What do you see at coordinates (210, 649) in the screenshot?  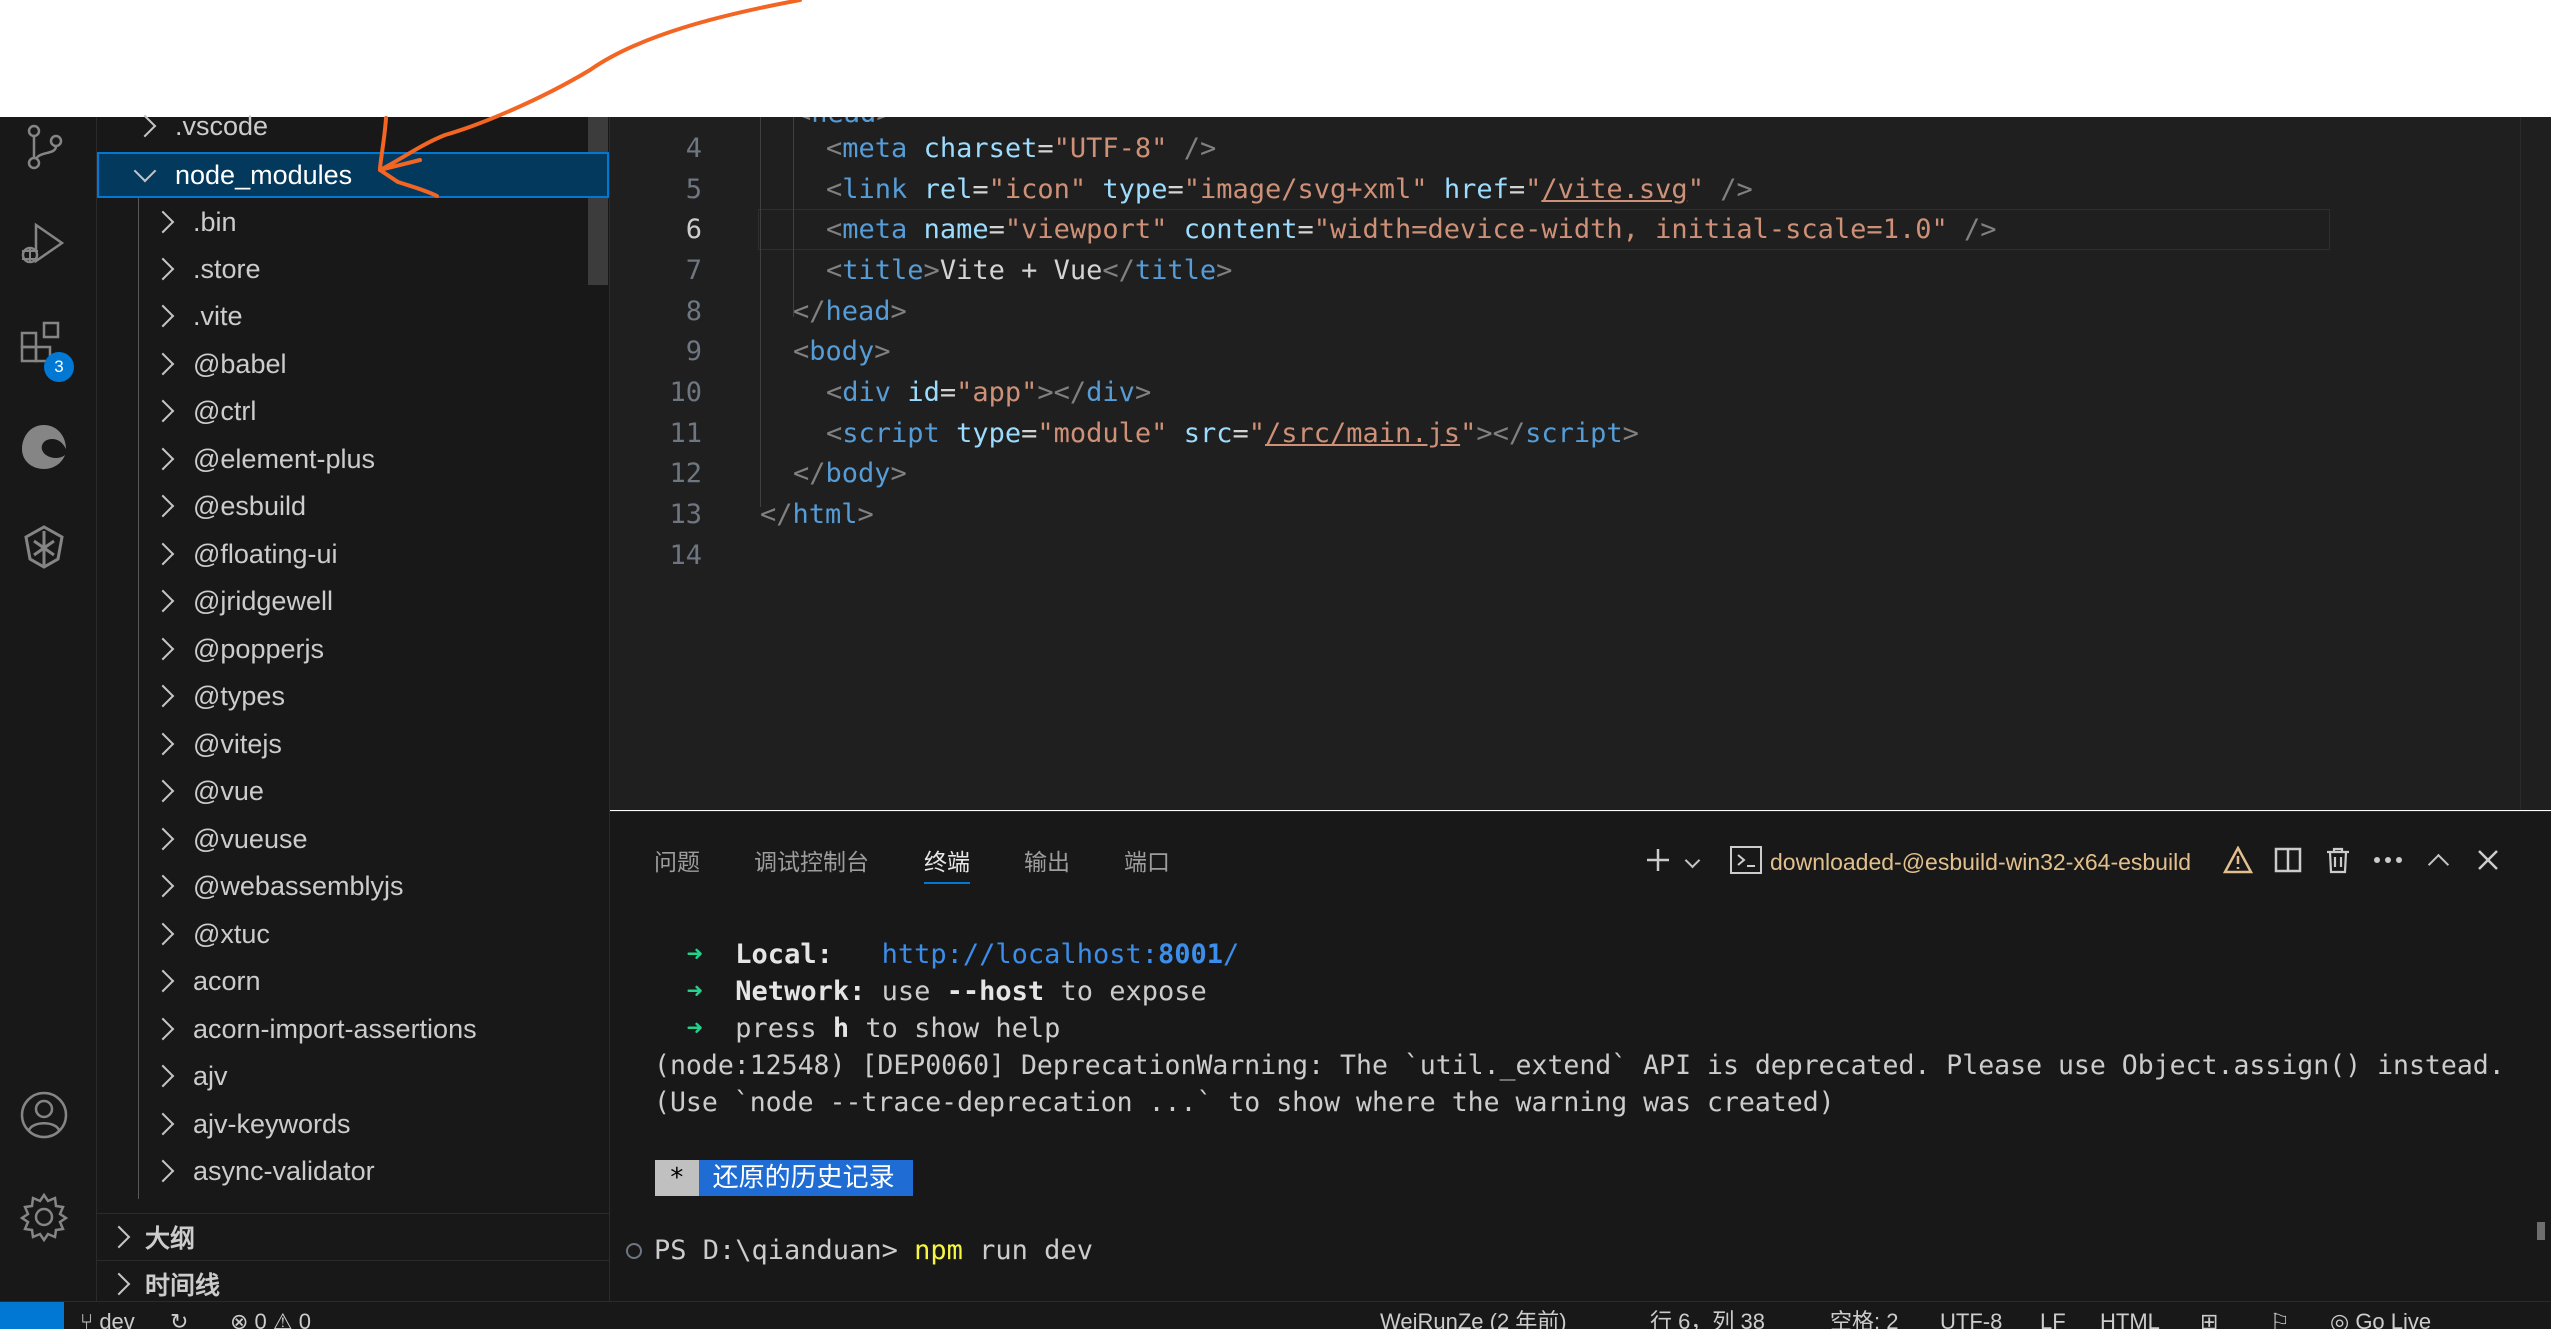 I see `tree-folder-item: @popperjs` at bounding box center [210, 649].